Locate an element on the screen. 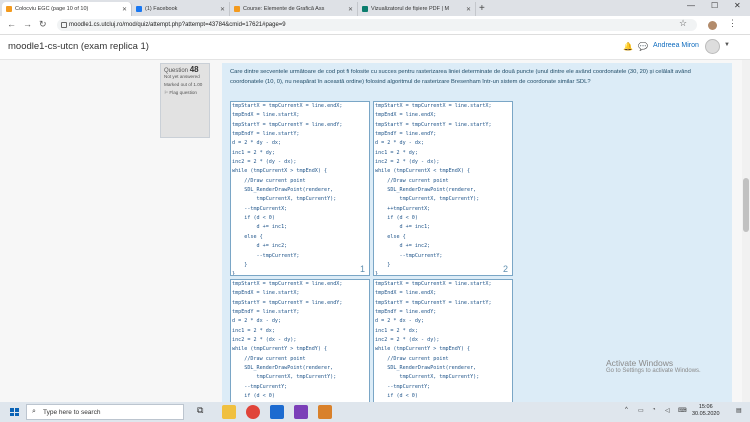 This screenshot has width=750, height=422. user-avatar is located at coordinates (712, 46).